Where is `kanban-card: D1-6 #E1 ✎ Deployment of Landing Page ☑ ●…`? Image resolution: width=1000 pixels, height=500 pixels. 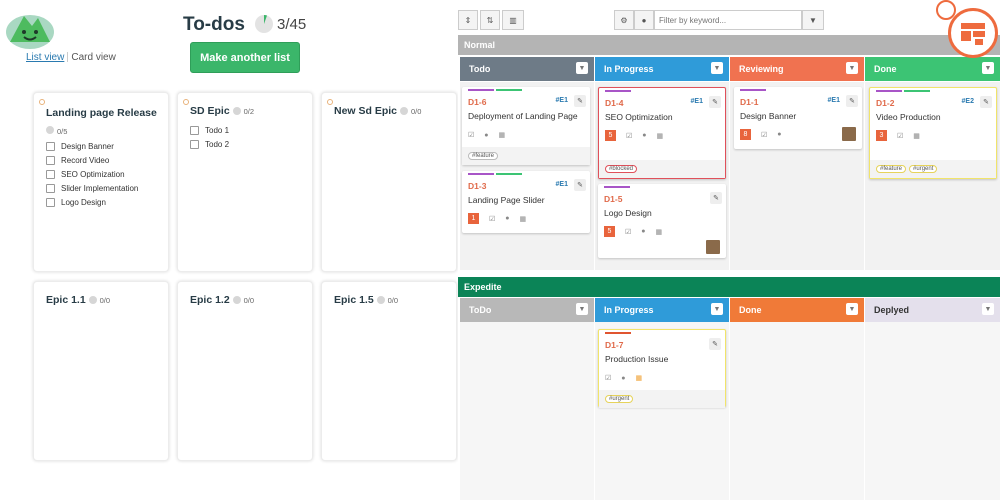
kanban-card: D1-6 #E1 ✎ Deployment of Landing Page ☑ ●… is located at coordinates (526, 126).